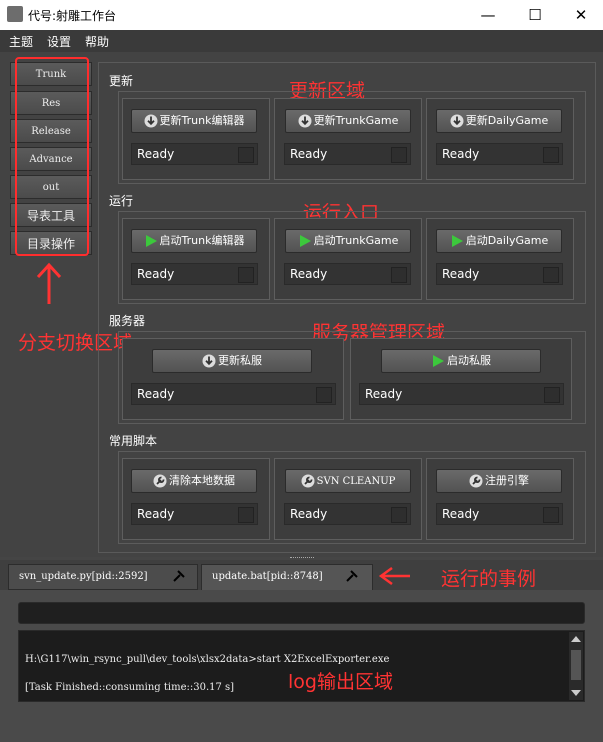  I want to click on update-trunk-editor-button: 更新Trunk编辑器, so click(194, 121).